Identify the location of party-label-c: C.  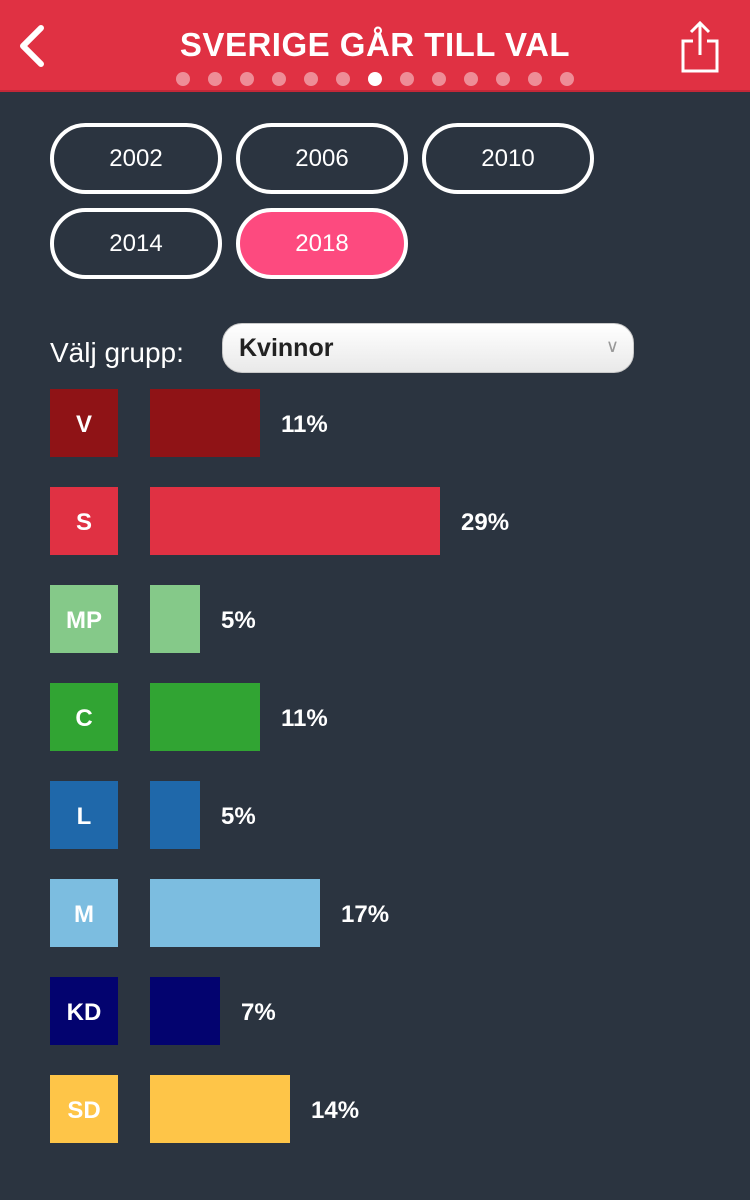
(83, 718).